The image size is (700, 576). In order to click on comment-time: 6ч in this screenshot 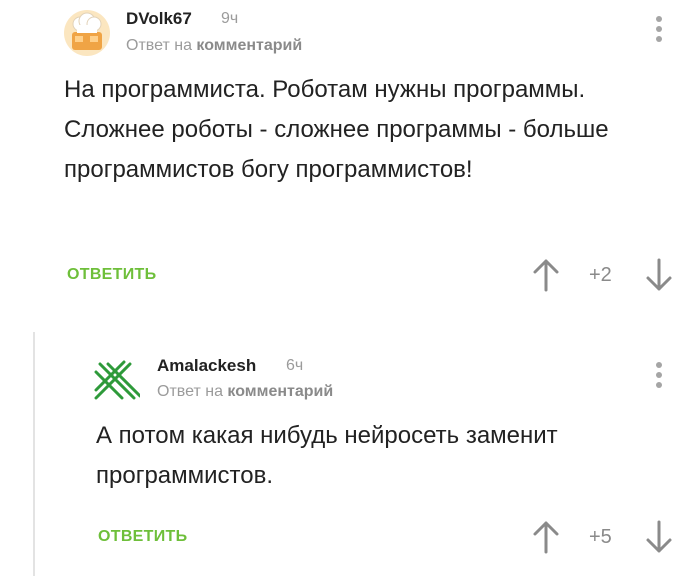, I will do `click(295, 365)`.